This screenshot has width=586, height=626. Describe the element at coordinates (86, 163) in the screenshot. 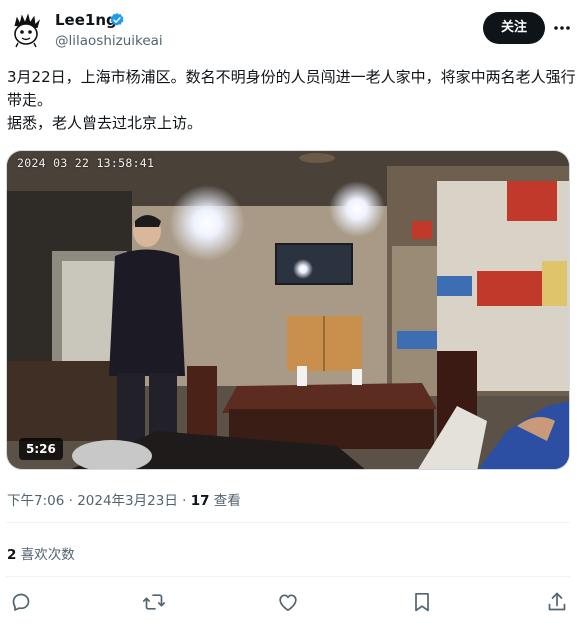

I see `video-timestamp-overlay: 2024 03 22 13:58:41` at that location.